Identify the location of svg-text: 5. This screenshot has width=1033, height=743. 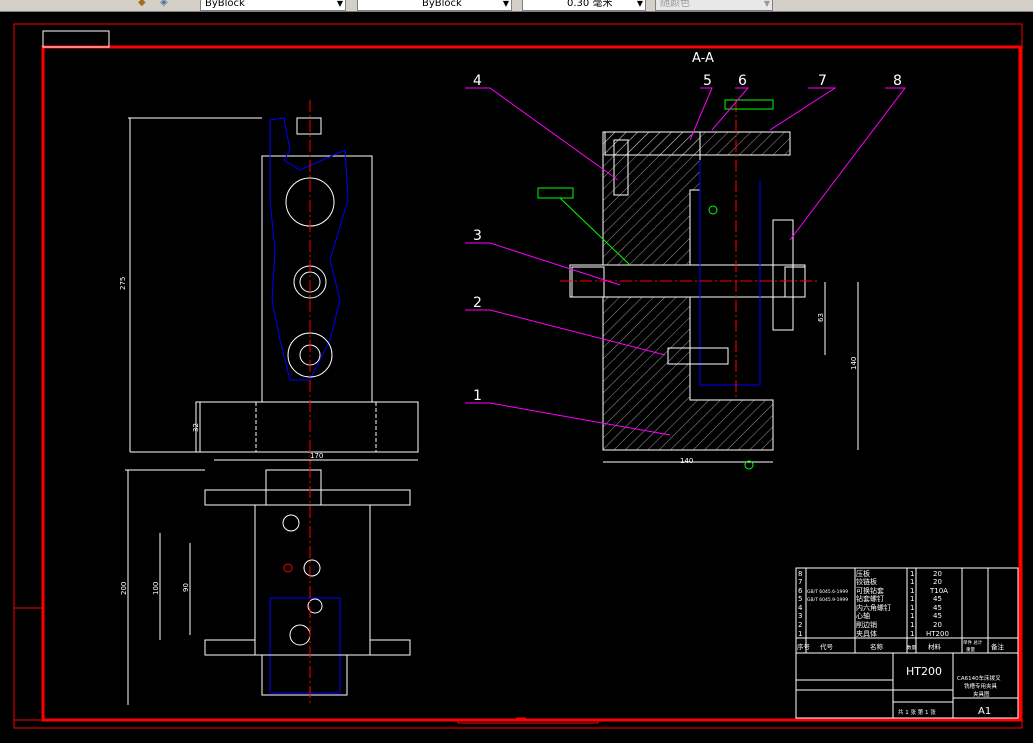
(800, 599).